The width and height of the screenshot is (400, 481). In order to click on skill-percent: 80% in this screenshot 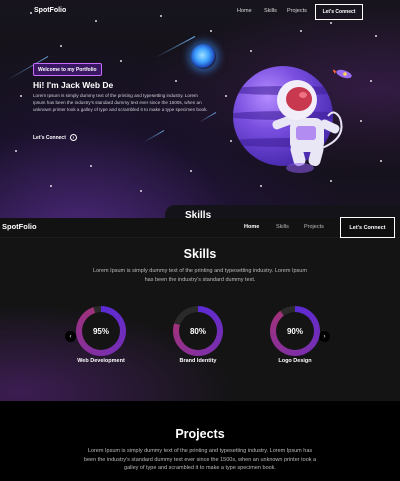, I will do `click(197, 331)`.